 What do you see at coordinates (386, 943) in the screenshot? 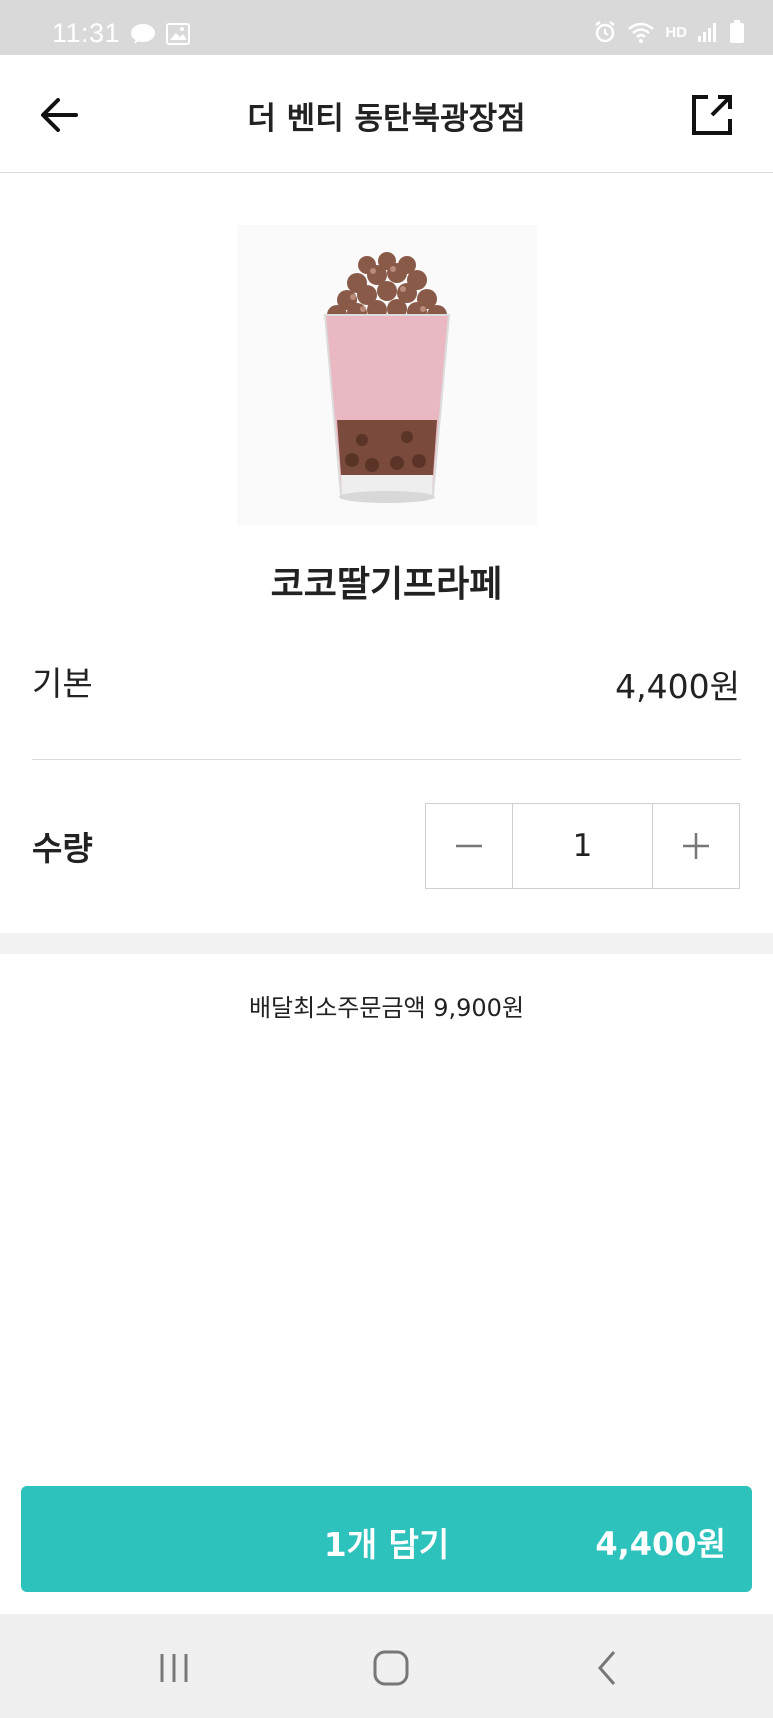
I see `section-separator` at bounding box center [386, 943].